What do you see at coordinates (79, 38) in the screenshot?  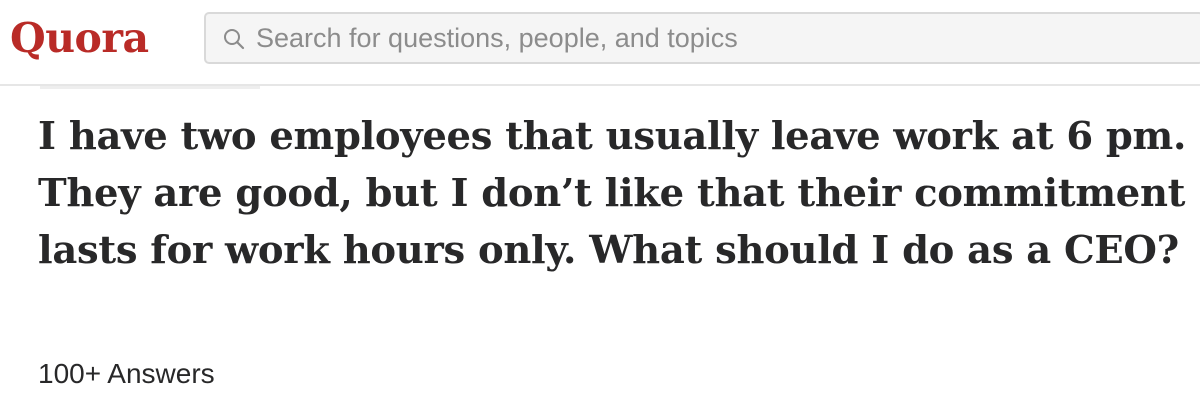 I see `quora-logo: Quora` at bounding box center [79, 38].